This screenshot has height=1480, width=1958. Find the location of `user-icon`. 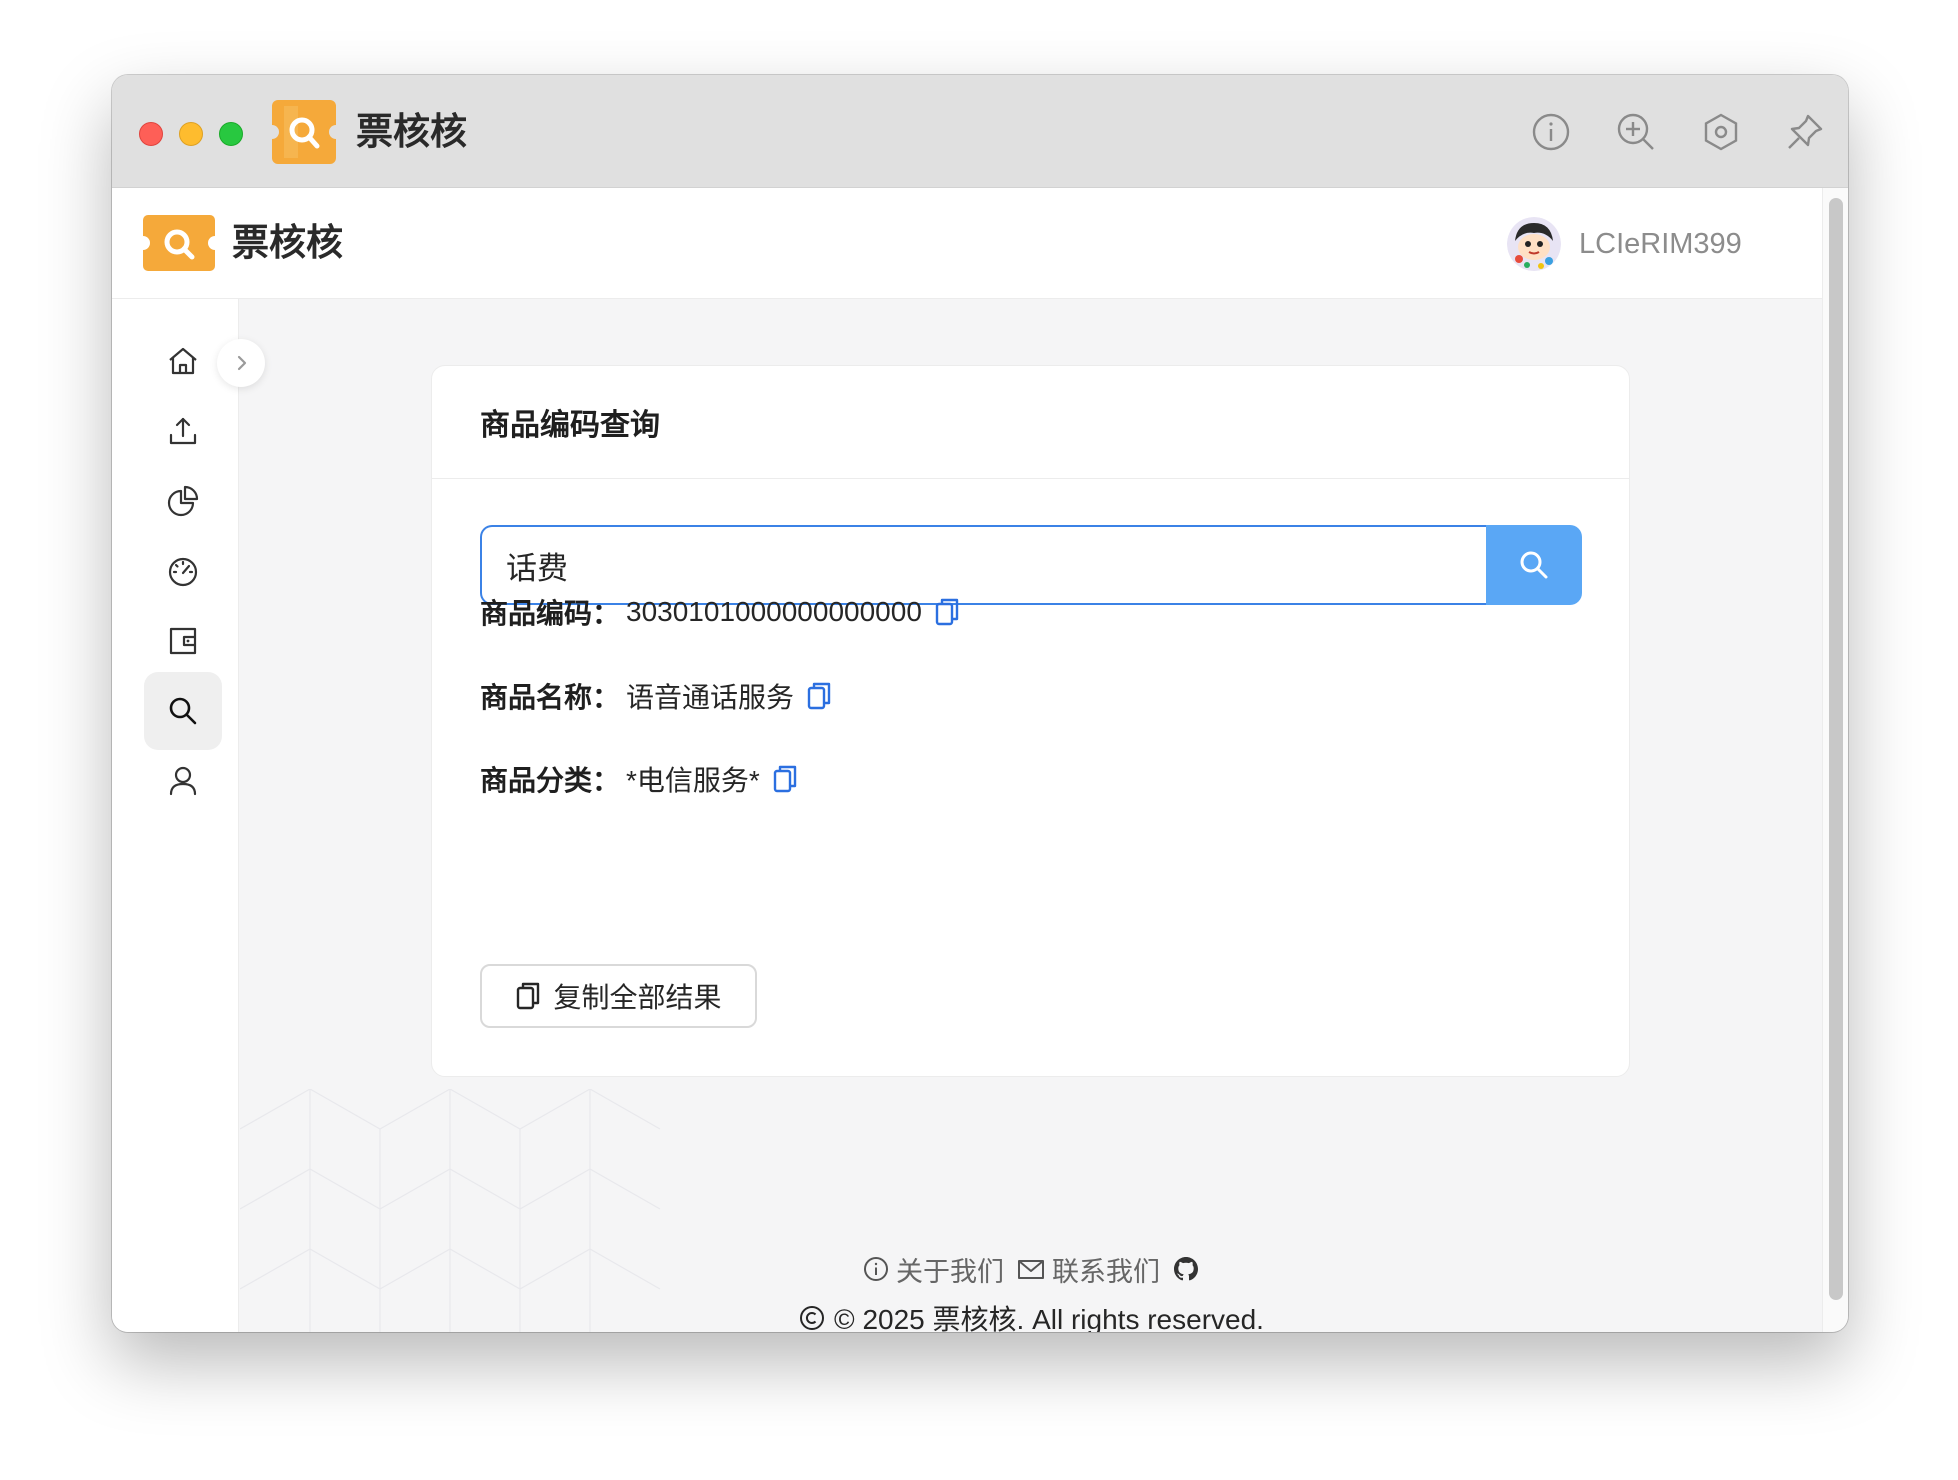

user-icon is located at coordinates (183, 781).